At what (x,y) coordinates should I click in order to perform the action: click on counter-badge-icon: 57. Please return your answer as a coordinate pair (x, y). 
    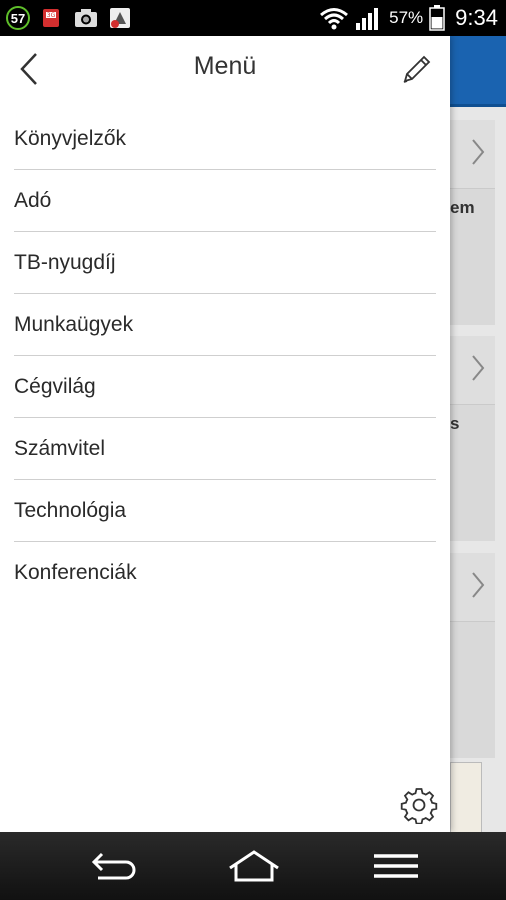
    Looking at the image, I should click on (18, 18).